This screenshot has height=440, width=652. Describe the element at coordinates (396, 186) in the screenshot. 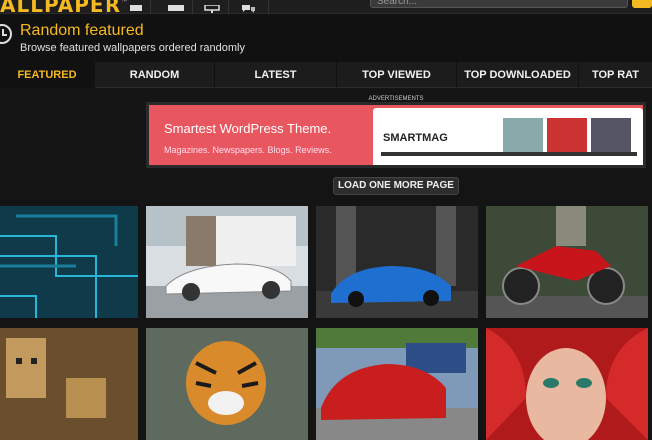

I see `load-more-button: LOAD ONE MORE PAGE` at that location.